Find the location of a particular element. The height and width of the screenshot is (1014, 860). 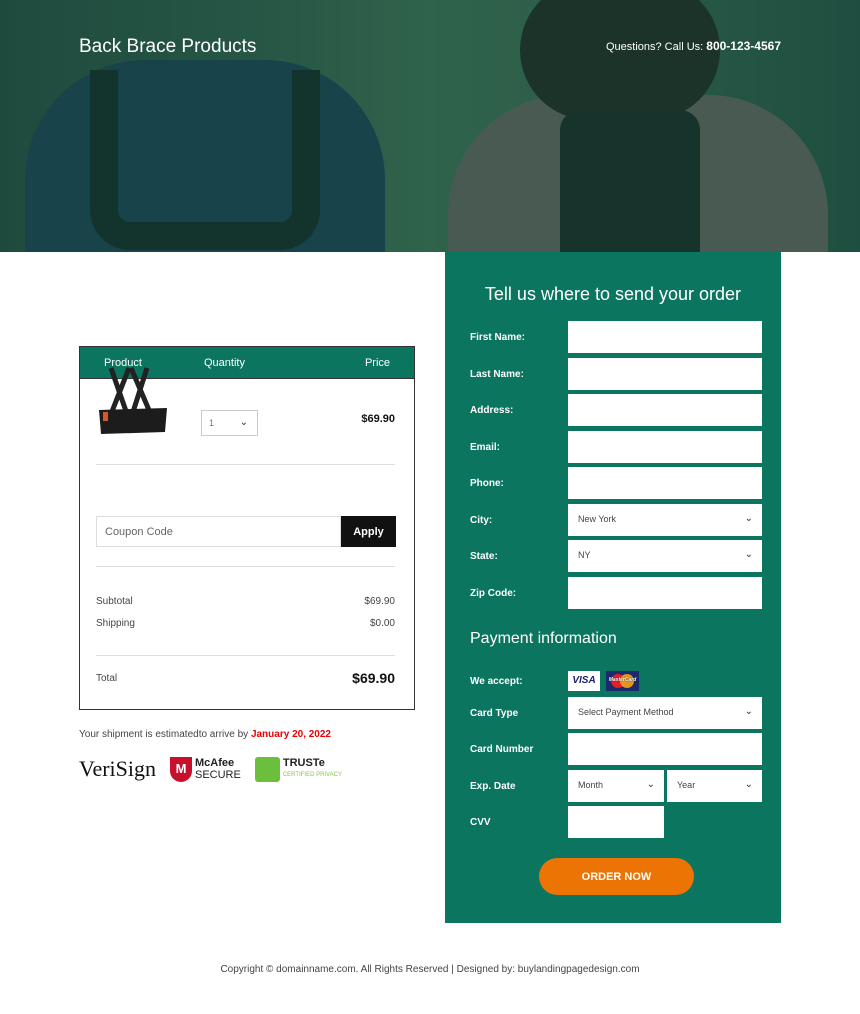

phone-info: Questions? Call Us: 800-123-4567 is located at coordinates (693, 46).